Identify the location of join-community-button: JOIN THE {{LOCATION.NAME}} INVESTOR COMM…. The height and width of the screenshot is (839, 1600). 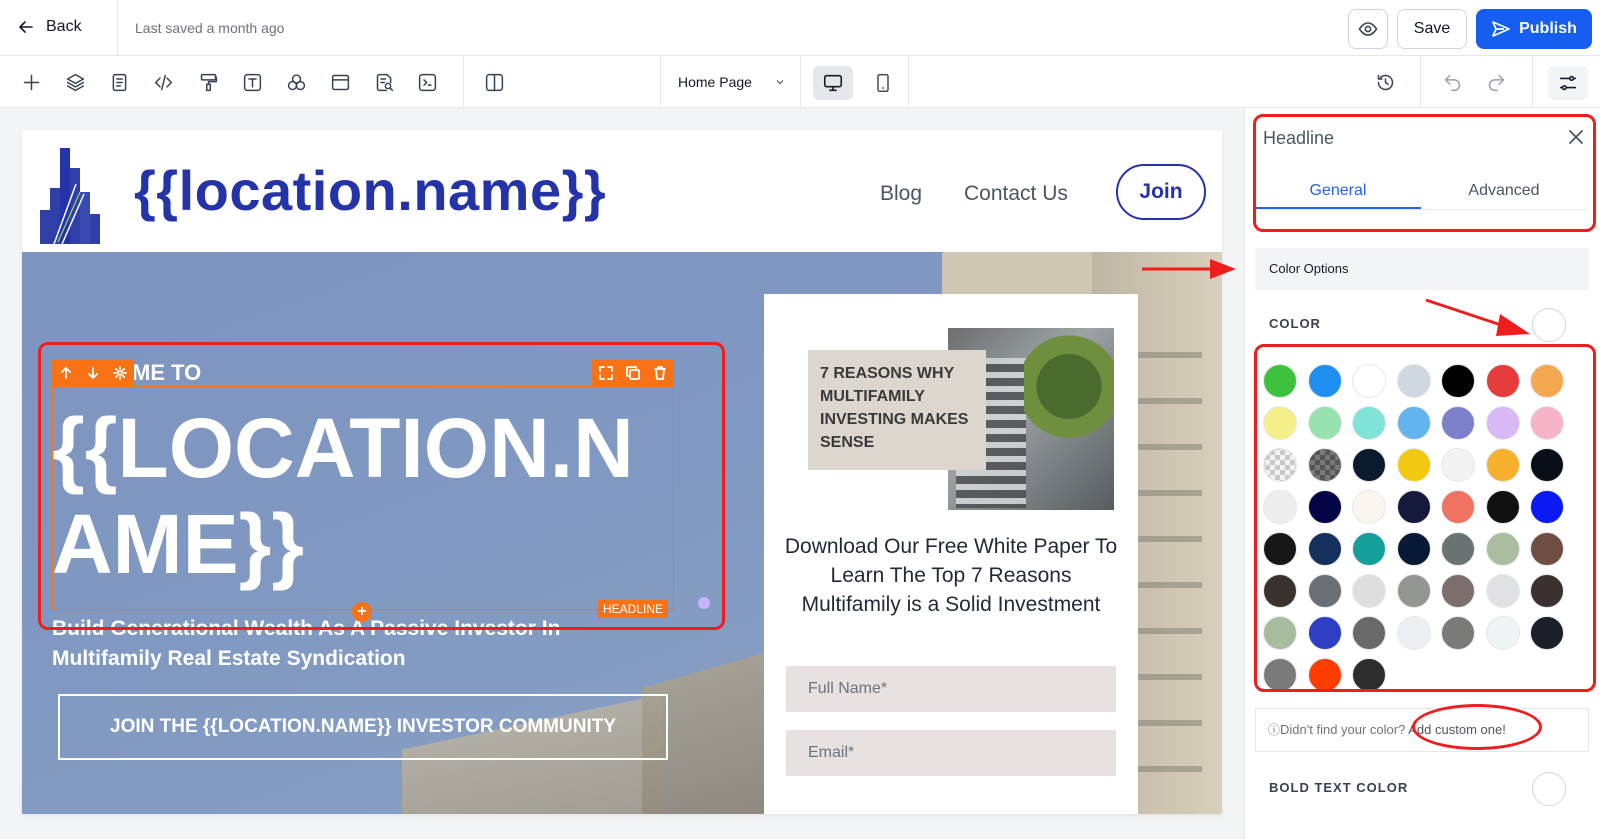
(363, 727).